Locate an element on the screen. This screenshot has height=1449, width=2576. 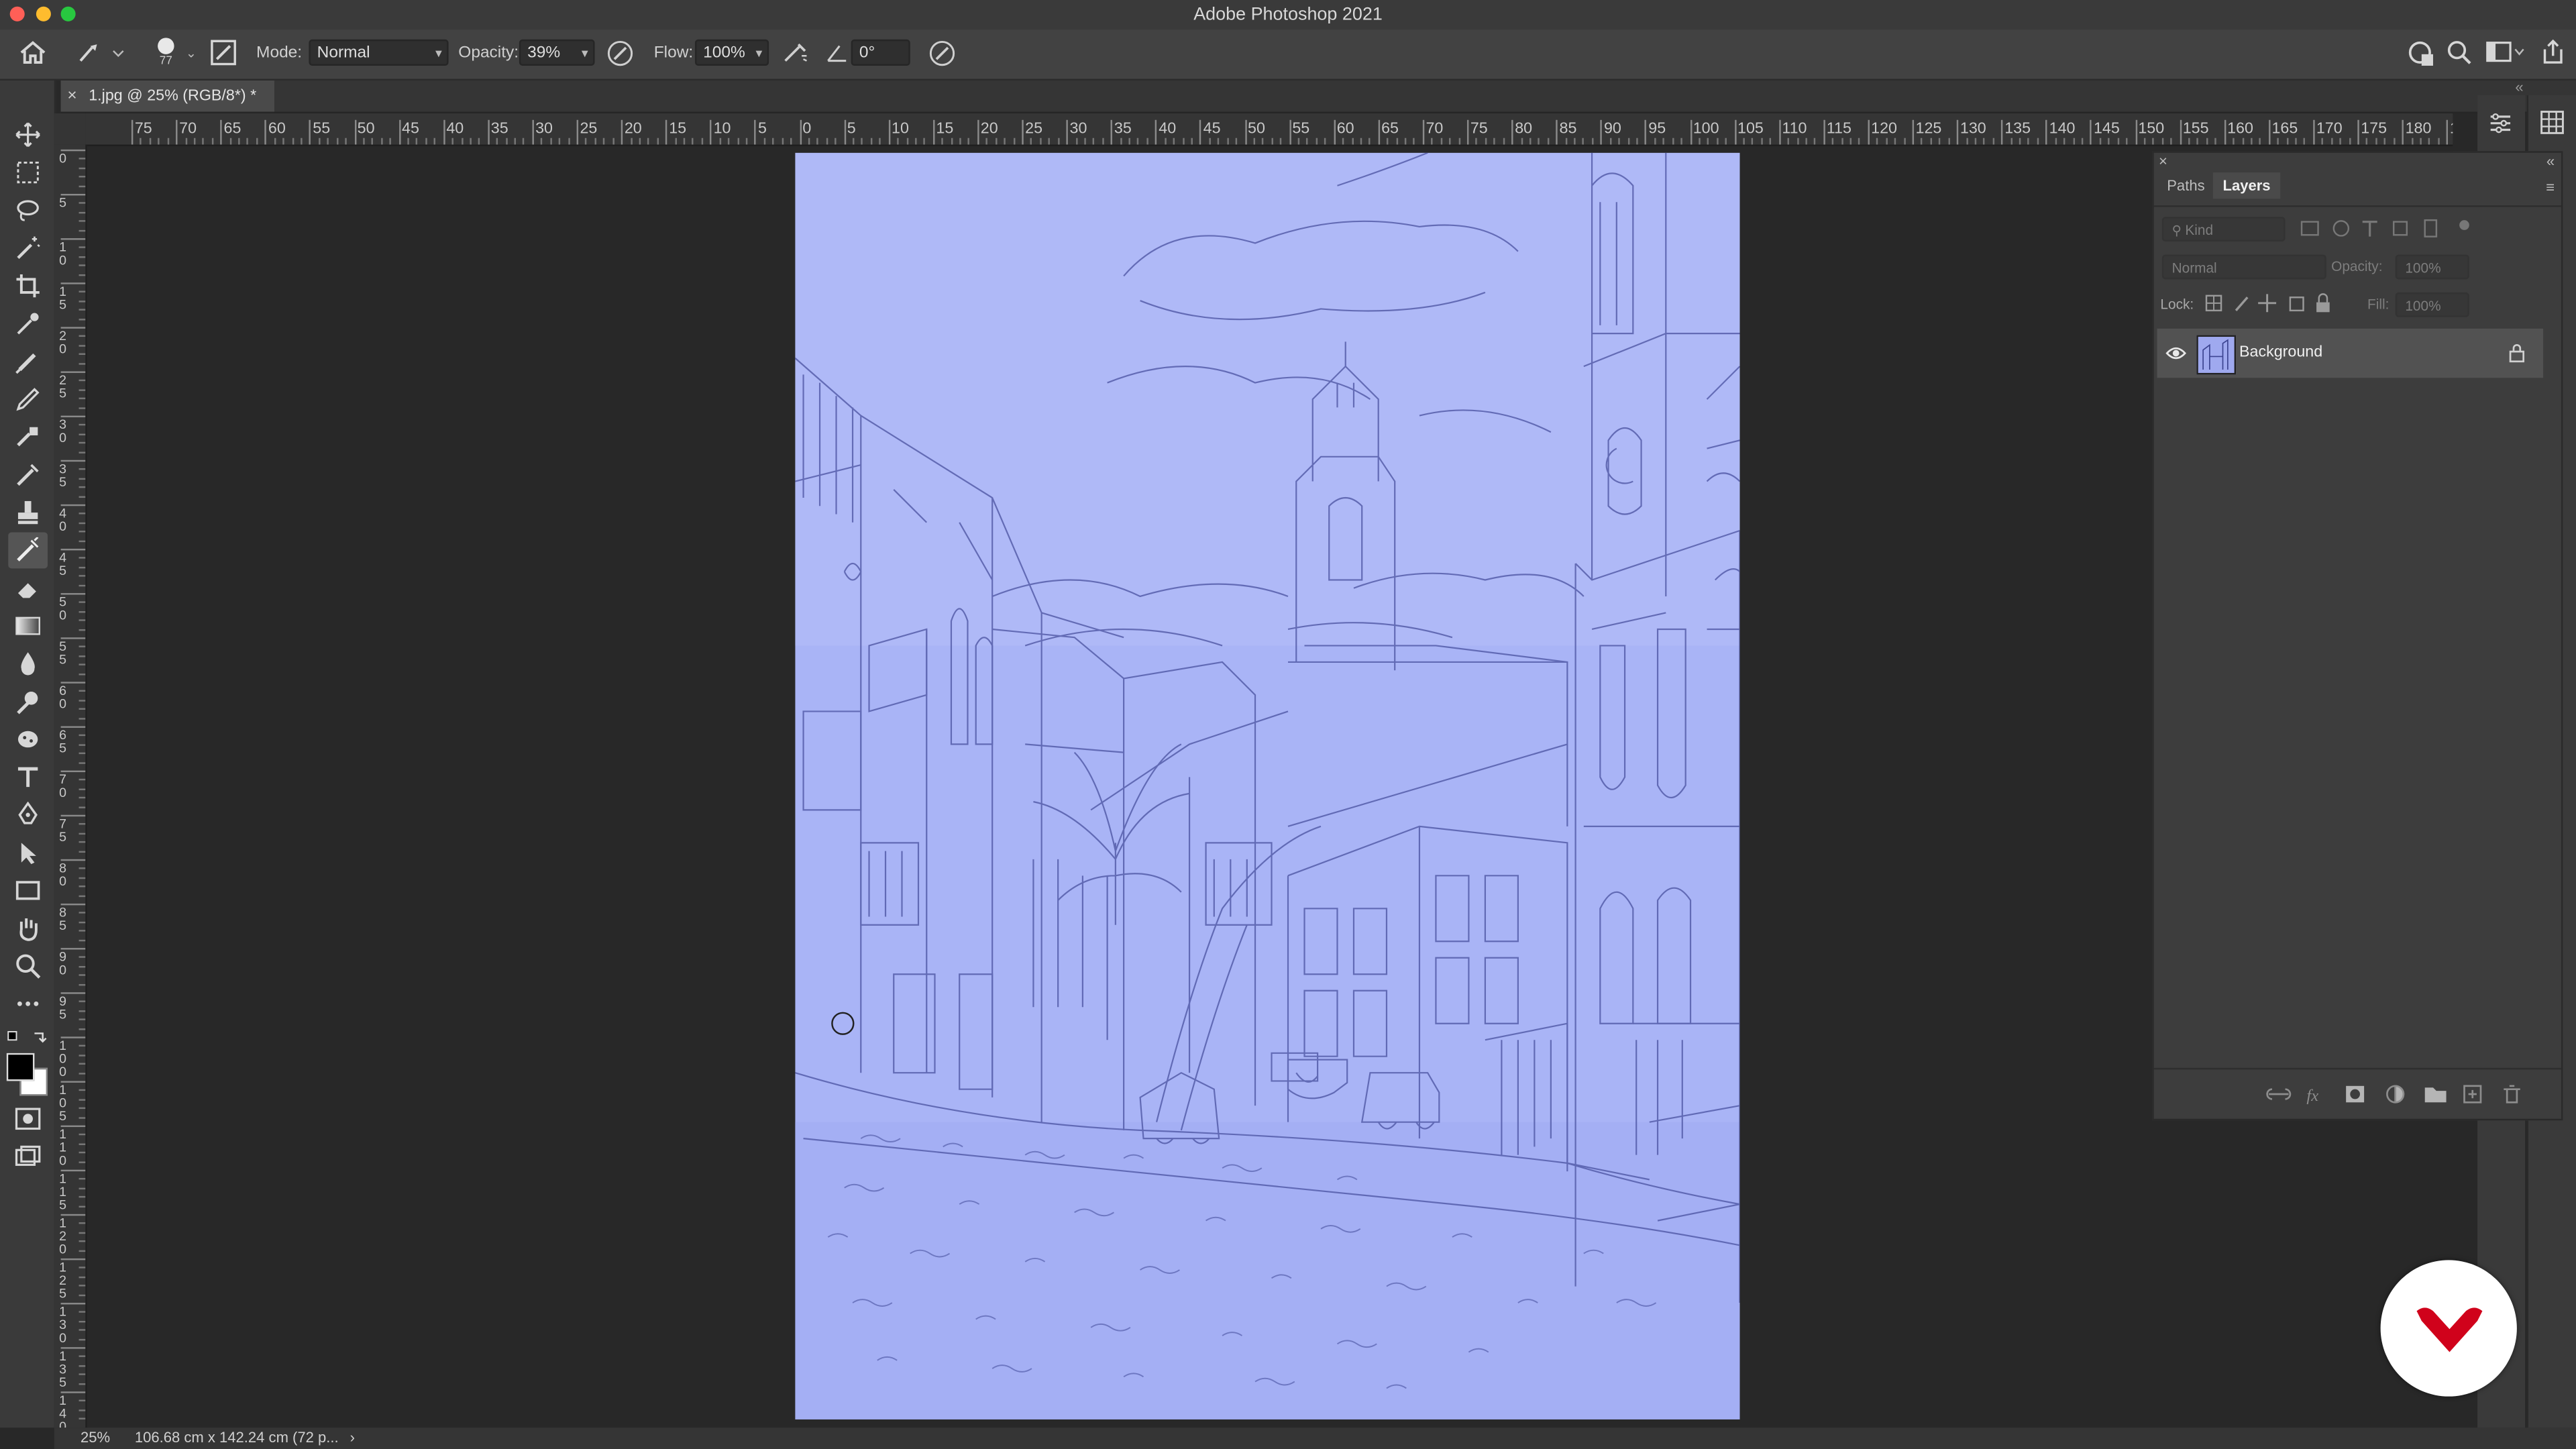
clone-stamp-tool is located at coordinates (28, 437).